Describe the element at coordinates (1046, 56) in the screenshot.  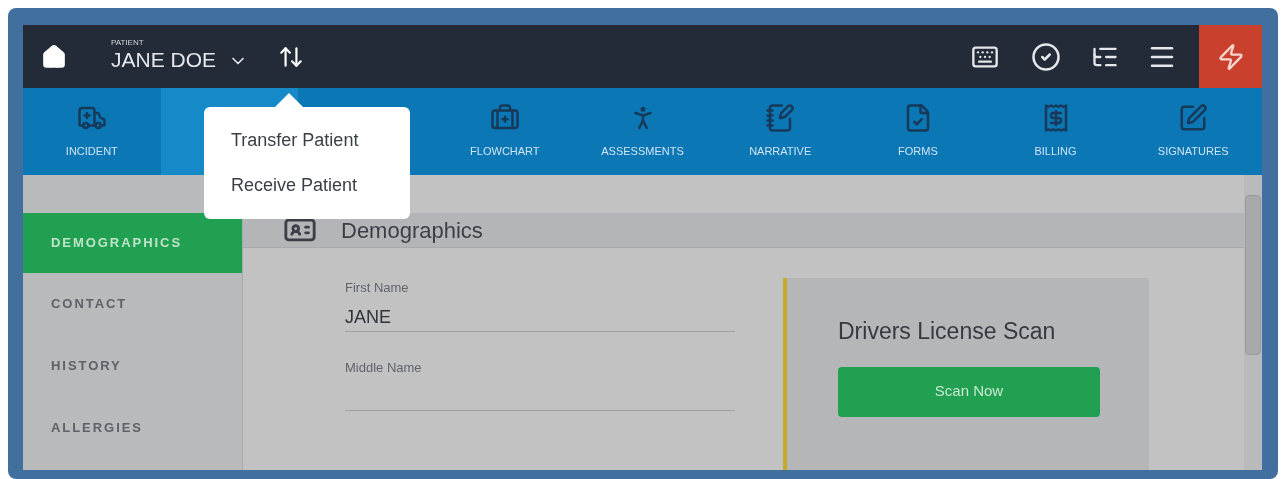
I see `check-circle-icon` at that location.